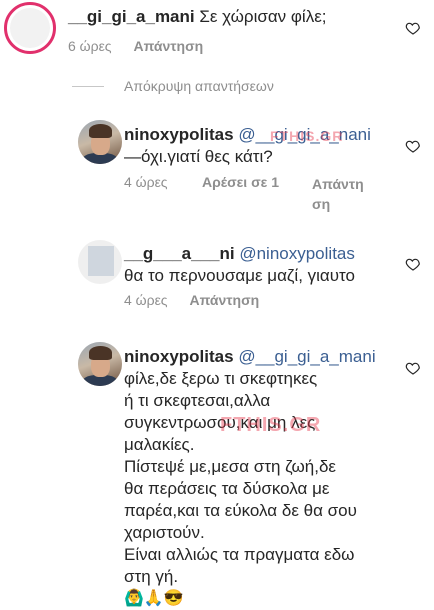 This screenshot has height=610, width=434. What do you see at coordinates (154, 598) in the screenshot?
I see `emoji-line: 🙆‍♂️🙏😎` at bounding box center [154, 598].